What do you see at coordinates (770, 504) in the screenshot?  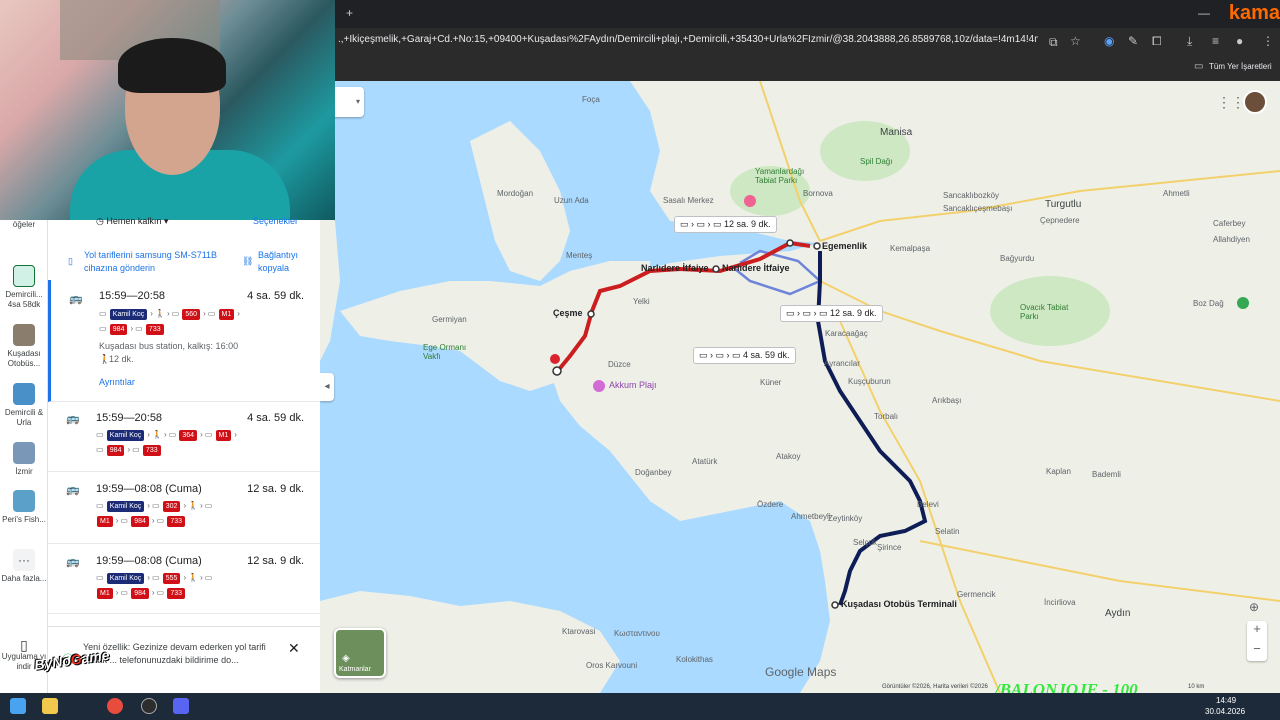 I see `map-label-ozdere: Özdere` at bounding box center [770, 504].